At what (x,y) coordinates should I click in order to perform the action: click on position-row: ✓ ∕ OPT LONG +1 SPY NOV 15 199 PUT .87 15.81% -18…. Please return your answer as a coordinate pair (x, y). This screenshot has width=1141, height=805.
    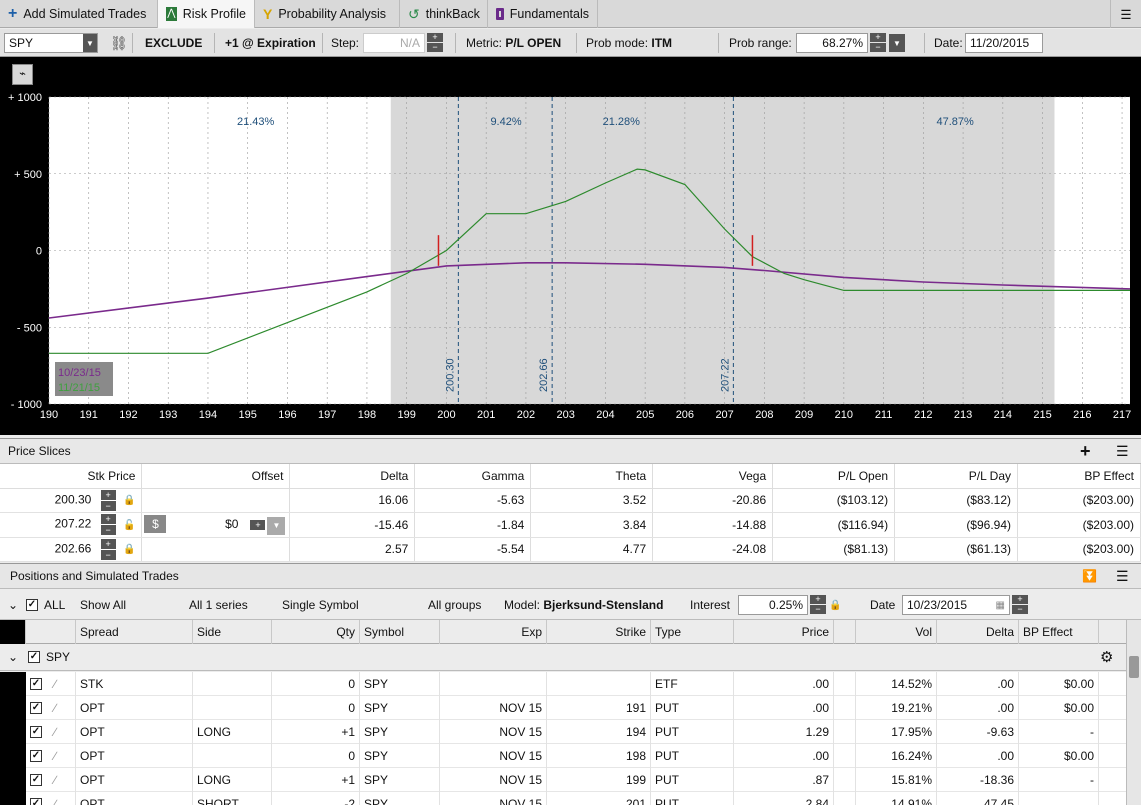
    Looking at the image, I should click on (563, 780).